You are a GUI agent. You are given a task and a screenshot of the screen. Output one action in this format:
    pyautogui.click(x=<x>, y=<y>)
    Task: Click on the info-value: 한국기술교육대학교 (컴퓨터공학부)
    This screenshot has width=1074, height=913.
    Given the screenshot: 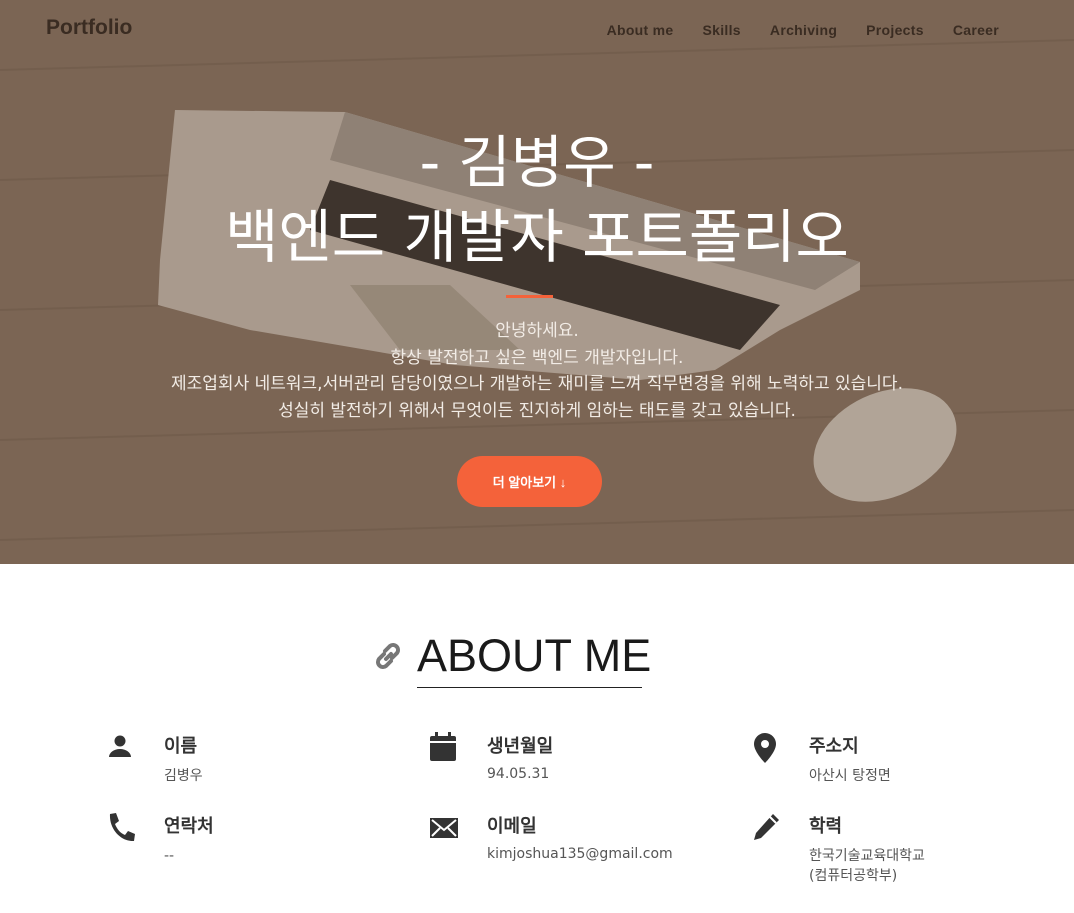 What is the action you would take?
    pyautogui.click(x=867, y=866)
    